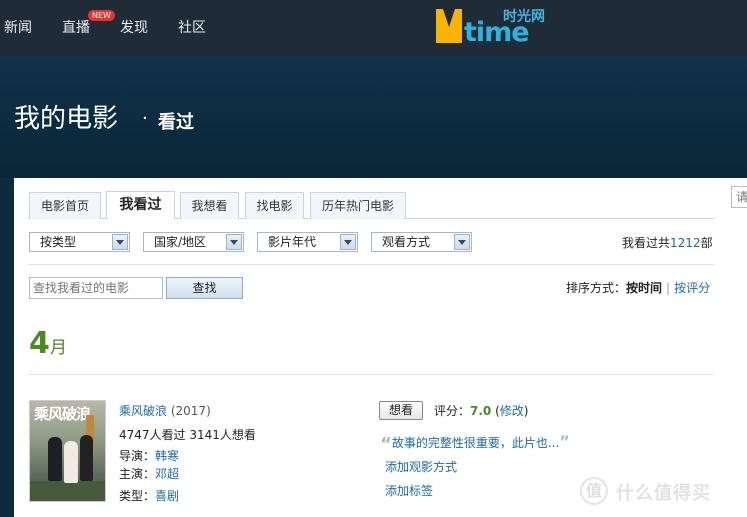 The height and width of the screenshot is (517, 747). I want to click on movie-director: 导演：韩寒, so click(149, 456).